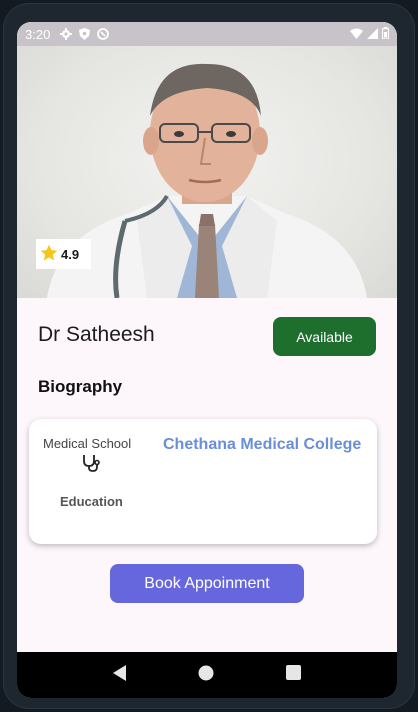 The image size is (418, 712). I want to click on status-right, so click(370, 34).